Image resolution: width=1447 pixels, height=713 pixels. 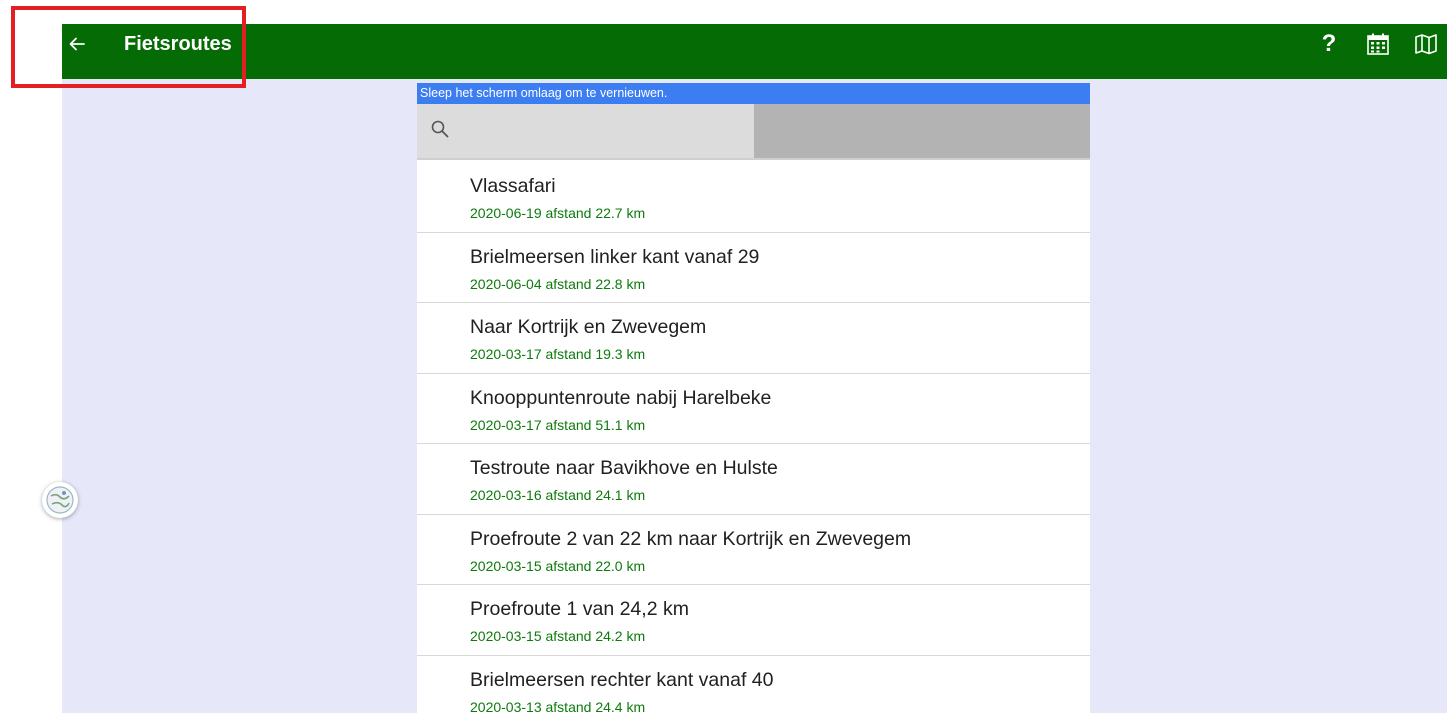 I want to click on floating-map-button, so click(x=60, y=500).